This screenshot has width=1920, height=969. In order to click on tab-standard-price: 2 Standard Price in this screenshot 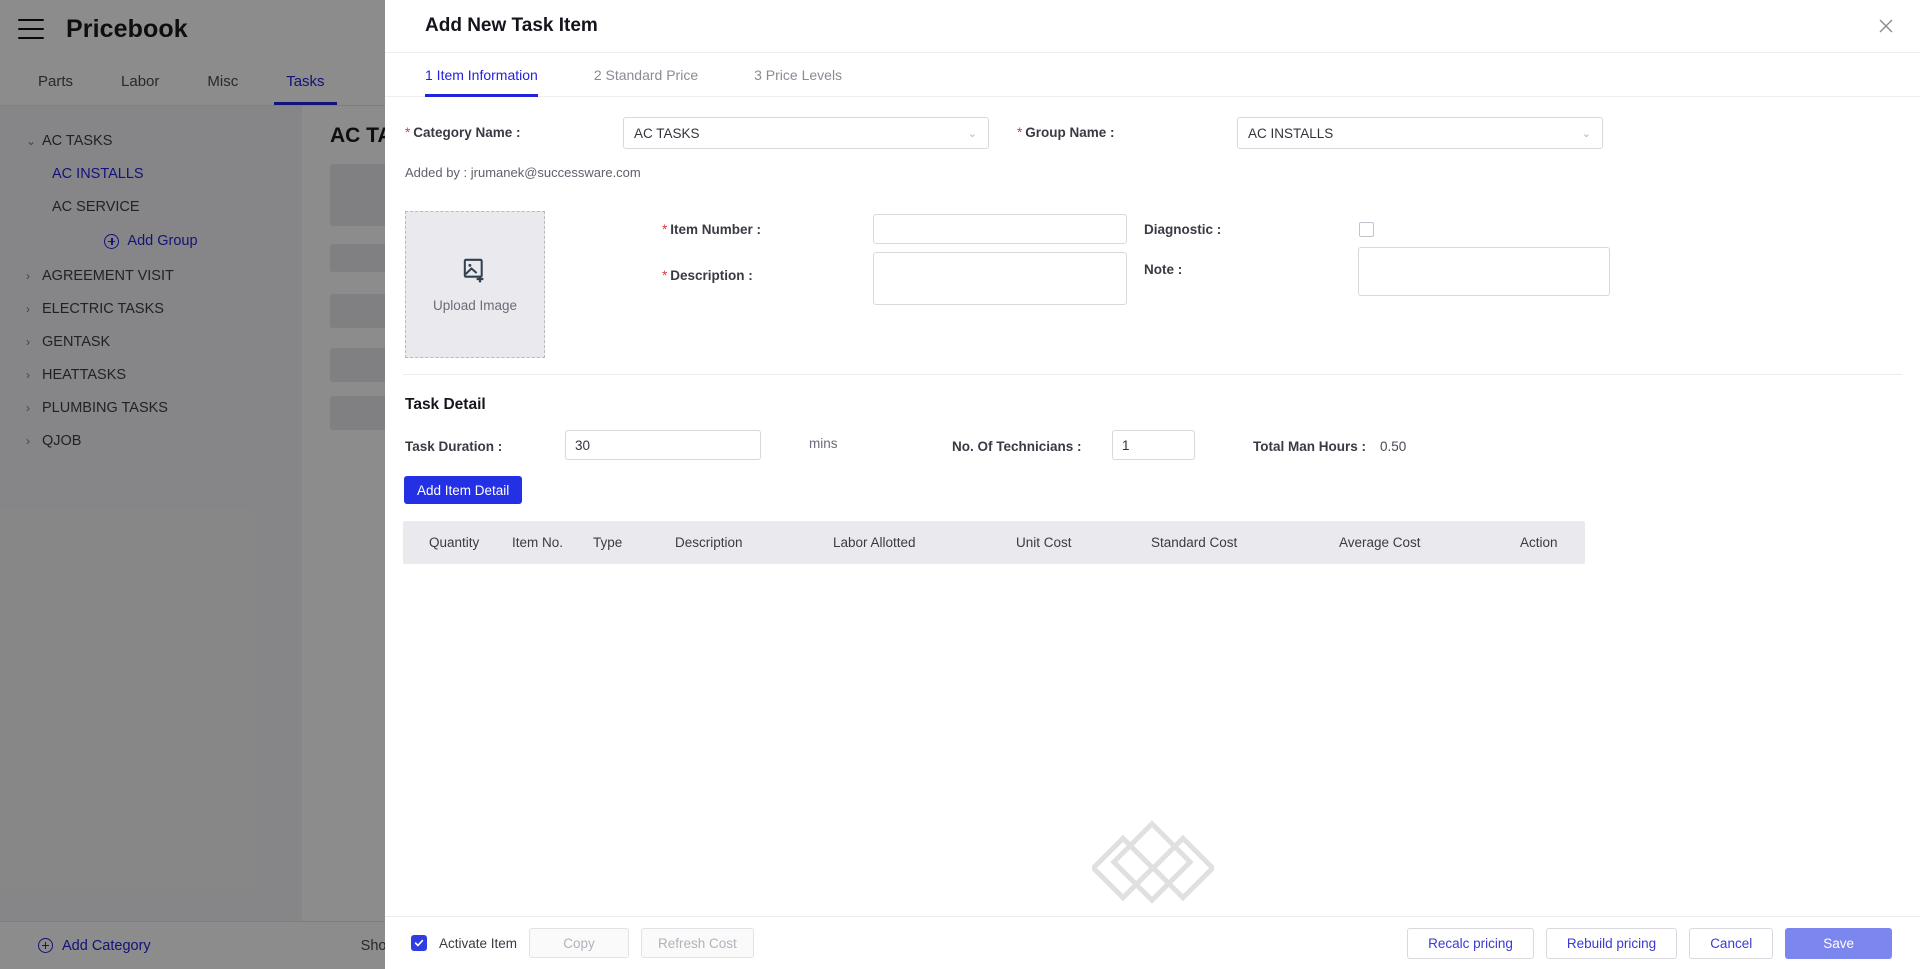, I will do `click(646, 74)`.